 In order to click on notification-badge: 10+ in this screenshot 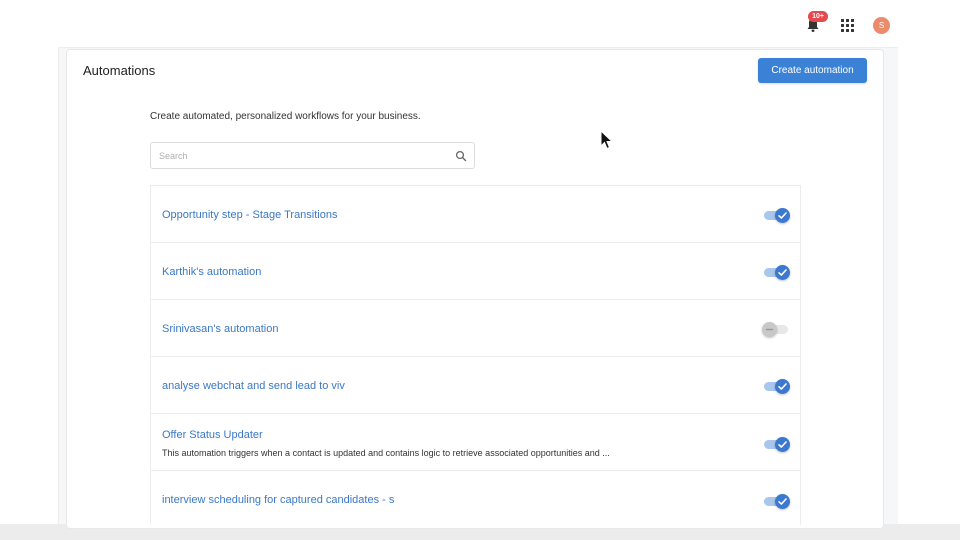, I will do `click(818, 16)`.